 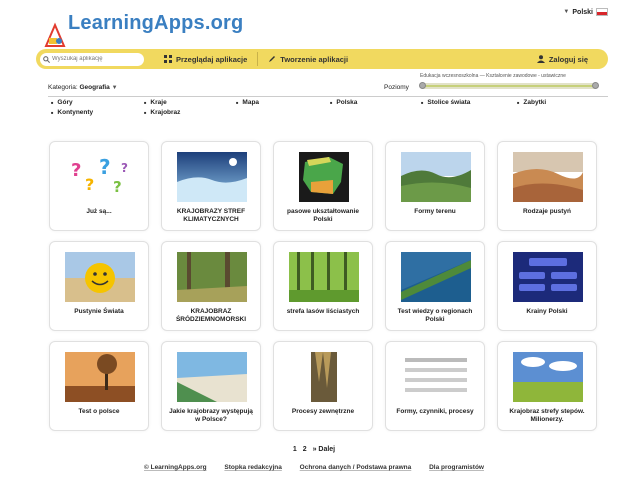 What do you see at coordinates (531, 102) in the screenshot?
I see `tag-zabytki: Zabytki` at bounding box center [531, 102].